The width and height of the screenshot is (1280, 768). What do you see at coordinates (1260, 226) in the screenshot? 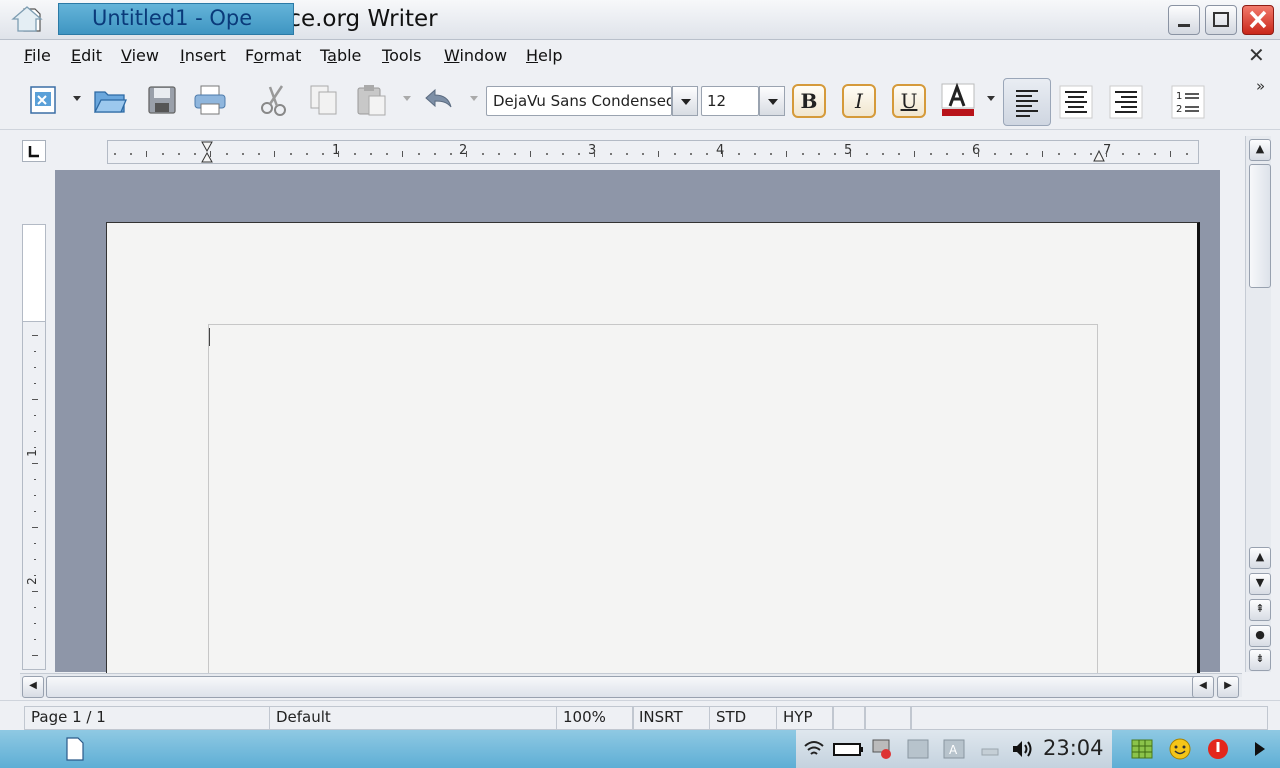
I see `vertical-scroll-thumb` at bounding box center [1260, 226].